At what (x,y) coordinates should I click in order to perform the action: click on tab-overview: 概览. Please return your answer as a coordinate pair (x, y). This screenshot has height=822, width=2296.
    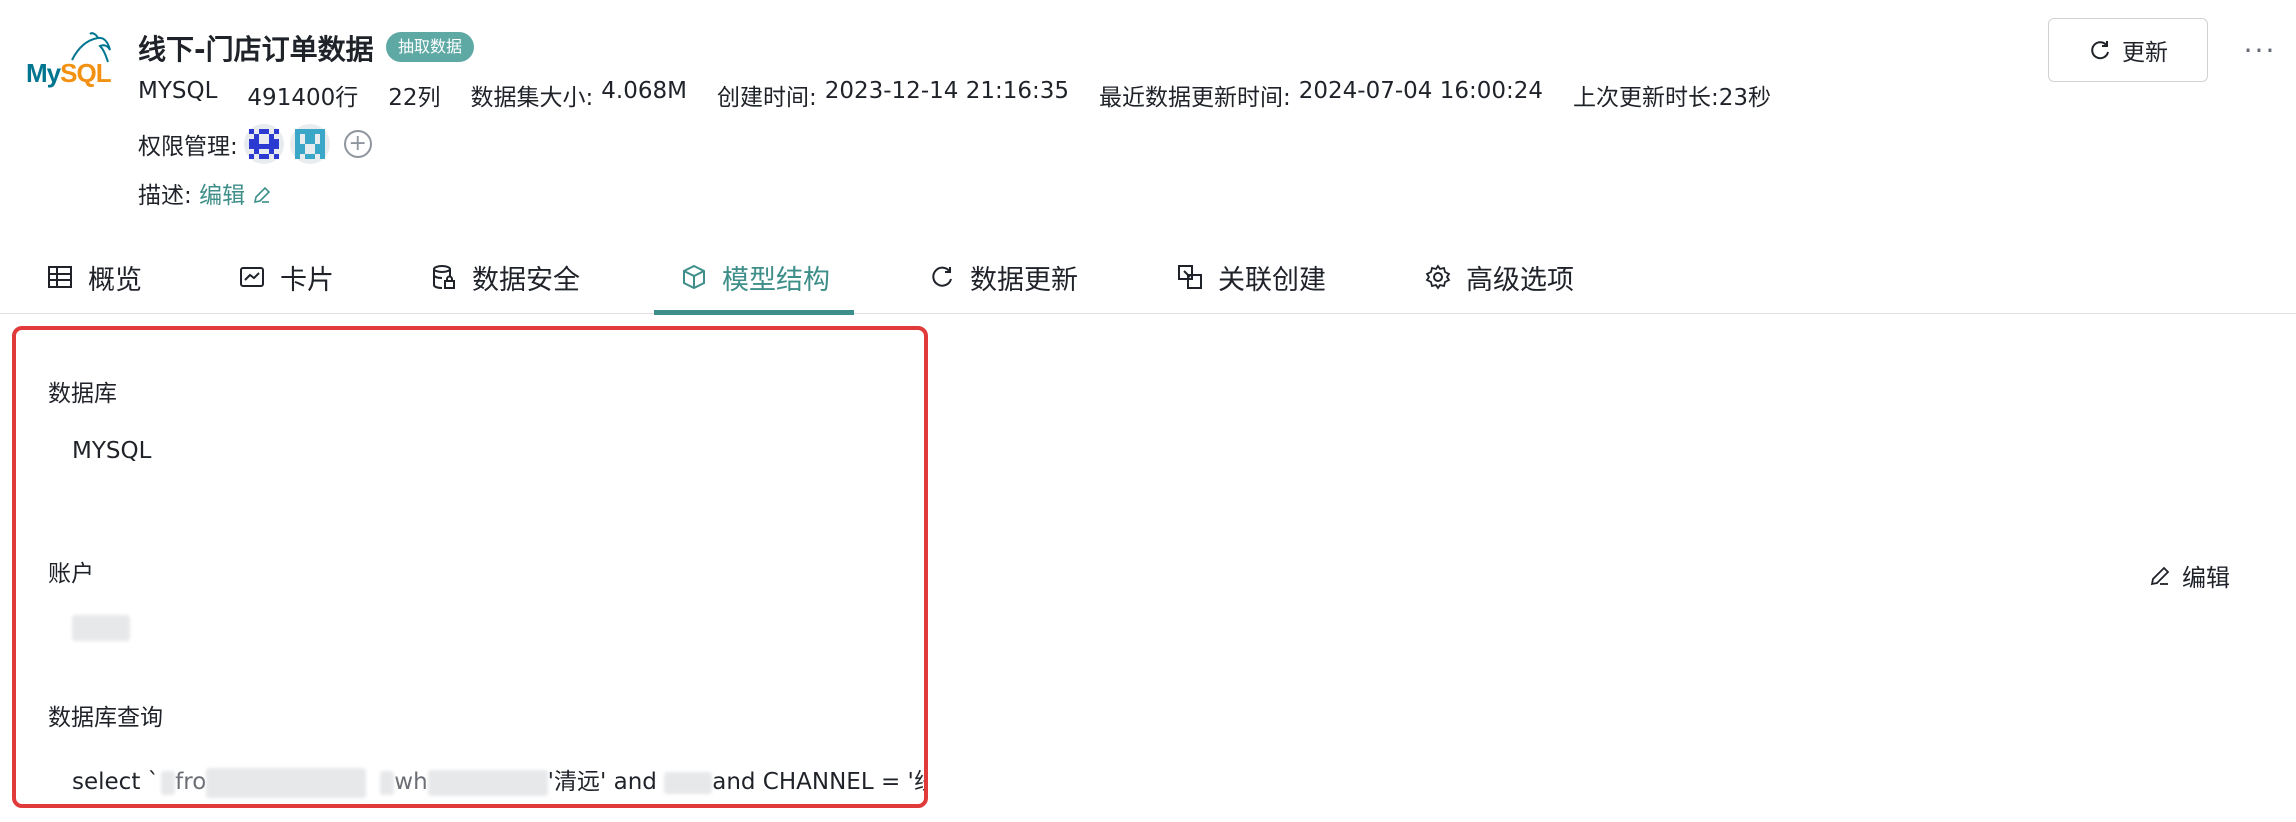
    Looking at the image, I should click on (94, 277).